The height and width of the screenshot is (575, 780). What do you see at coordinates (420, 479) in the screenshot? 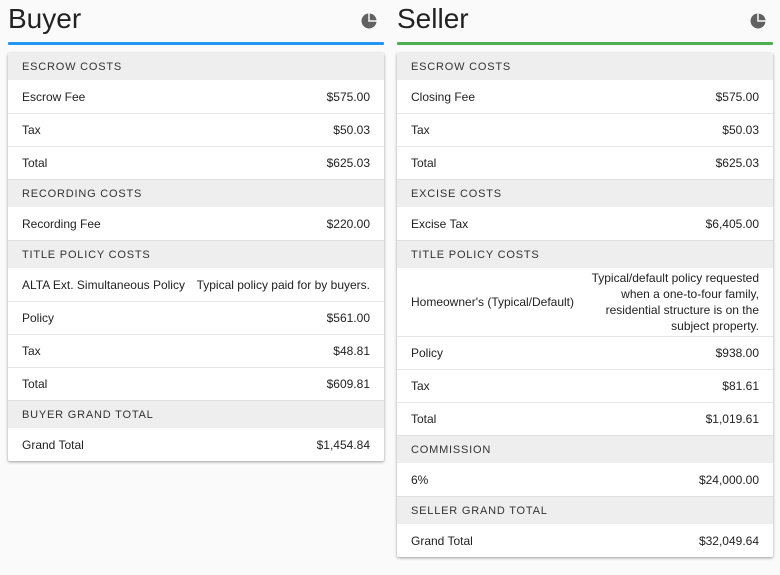
I see `row-label: 6%` at bounding box center [420, 479].